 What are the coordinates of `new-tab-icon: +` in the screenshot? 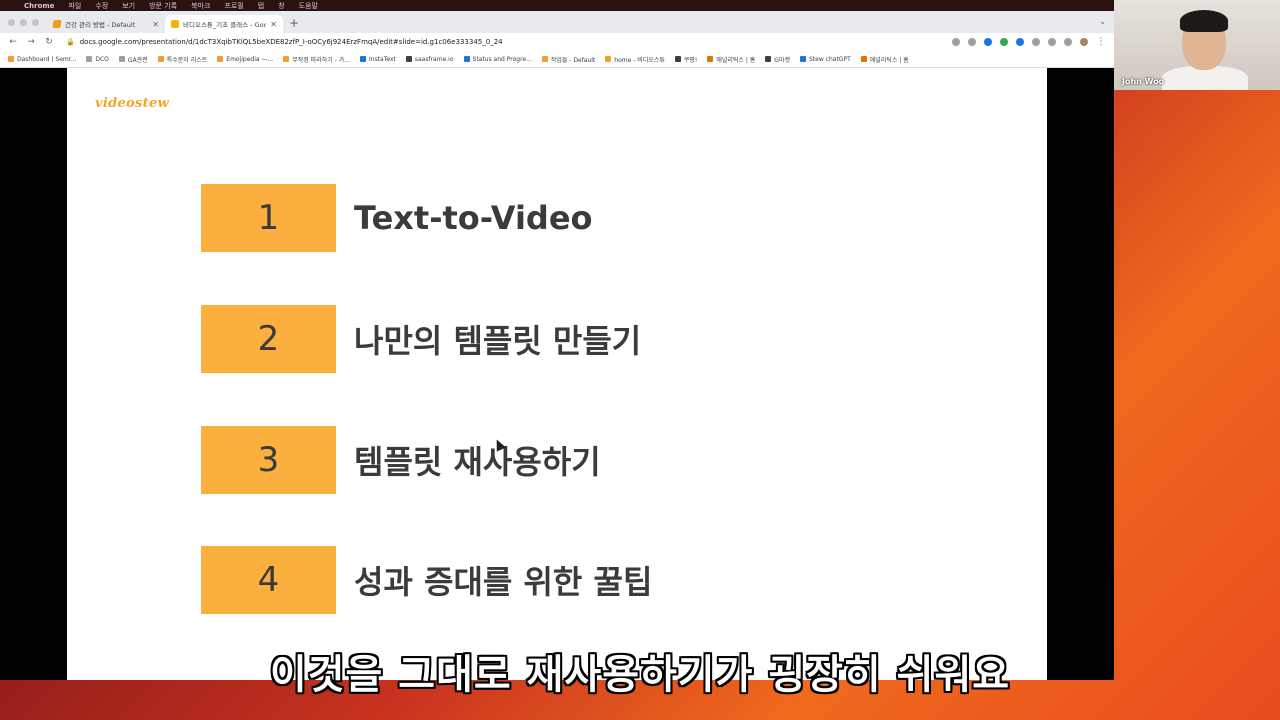 It's located at (294, 23).